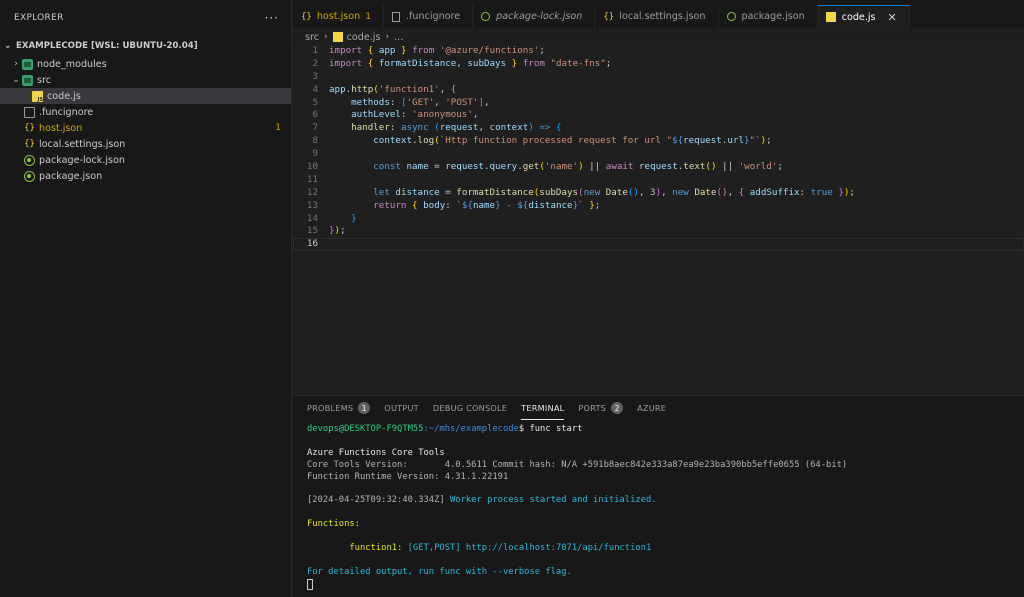  What do you see at coordinates (145, 144) in the screenshot?
I see `tree-item-local-settings-json: {} local.settings.json` at bounding box center [145, 144].